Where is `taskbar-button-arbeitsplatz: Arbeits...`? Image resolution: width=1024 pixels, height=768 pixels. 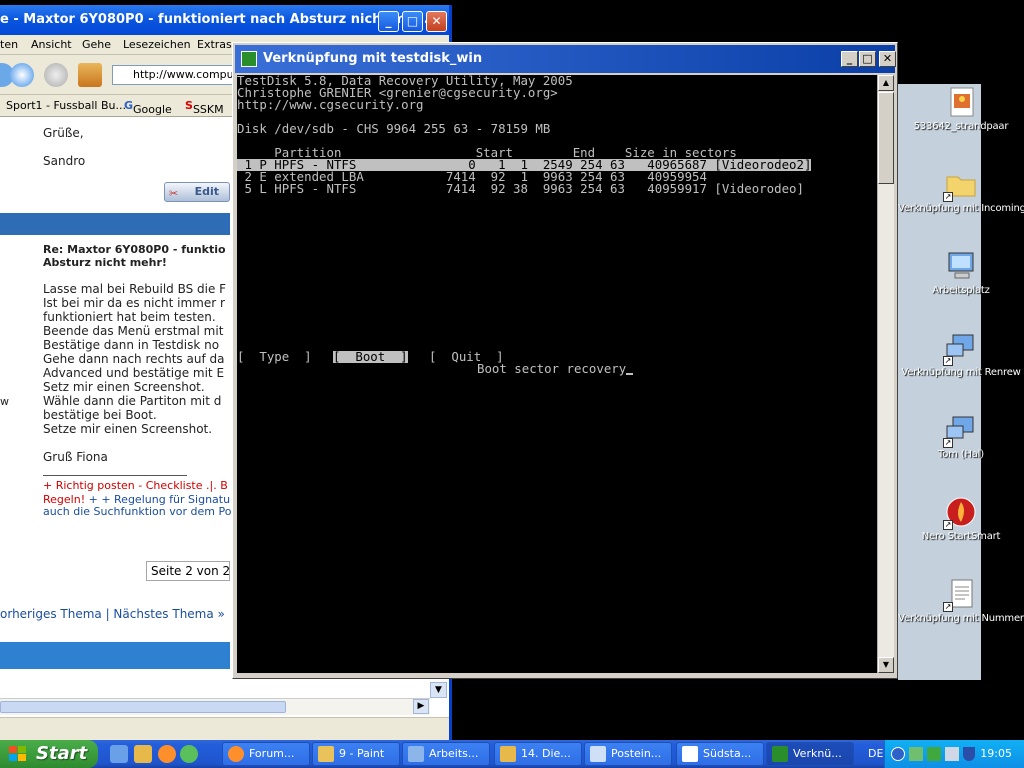 taskbar-button-arbeitsplatz: Arbeits... is located at coordinates (446, 754).